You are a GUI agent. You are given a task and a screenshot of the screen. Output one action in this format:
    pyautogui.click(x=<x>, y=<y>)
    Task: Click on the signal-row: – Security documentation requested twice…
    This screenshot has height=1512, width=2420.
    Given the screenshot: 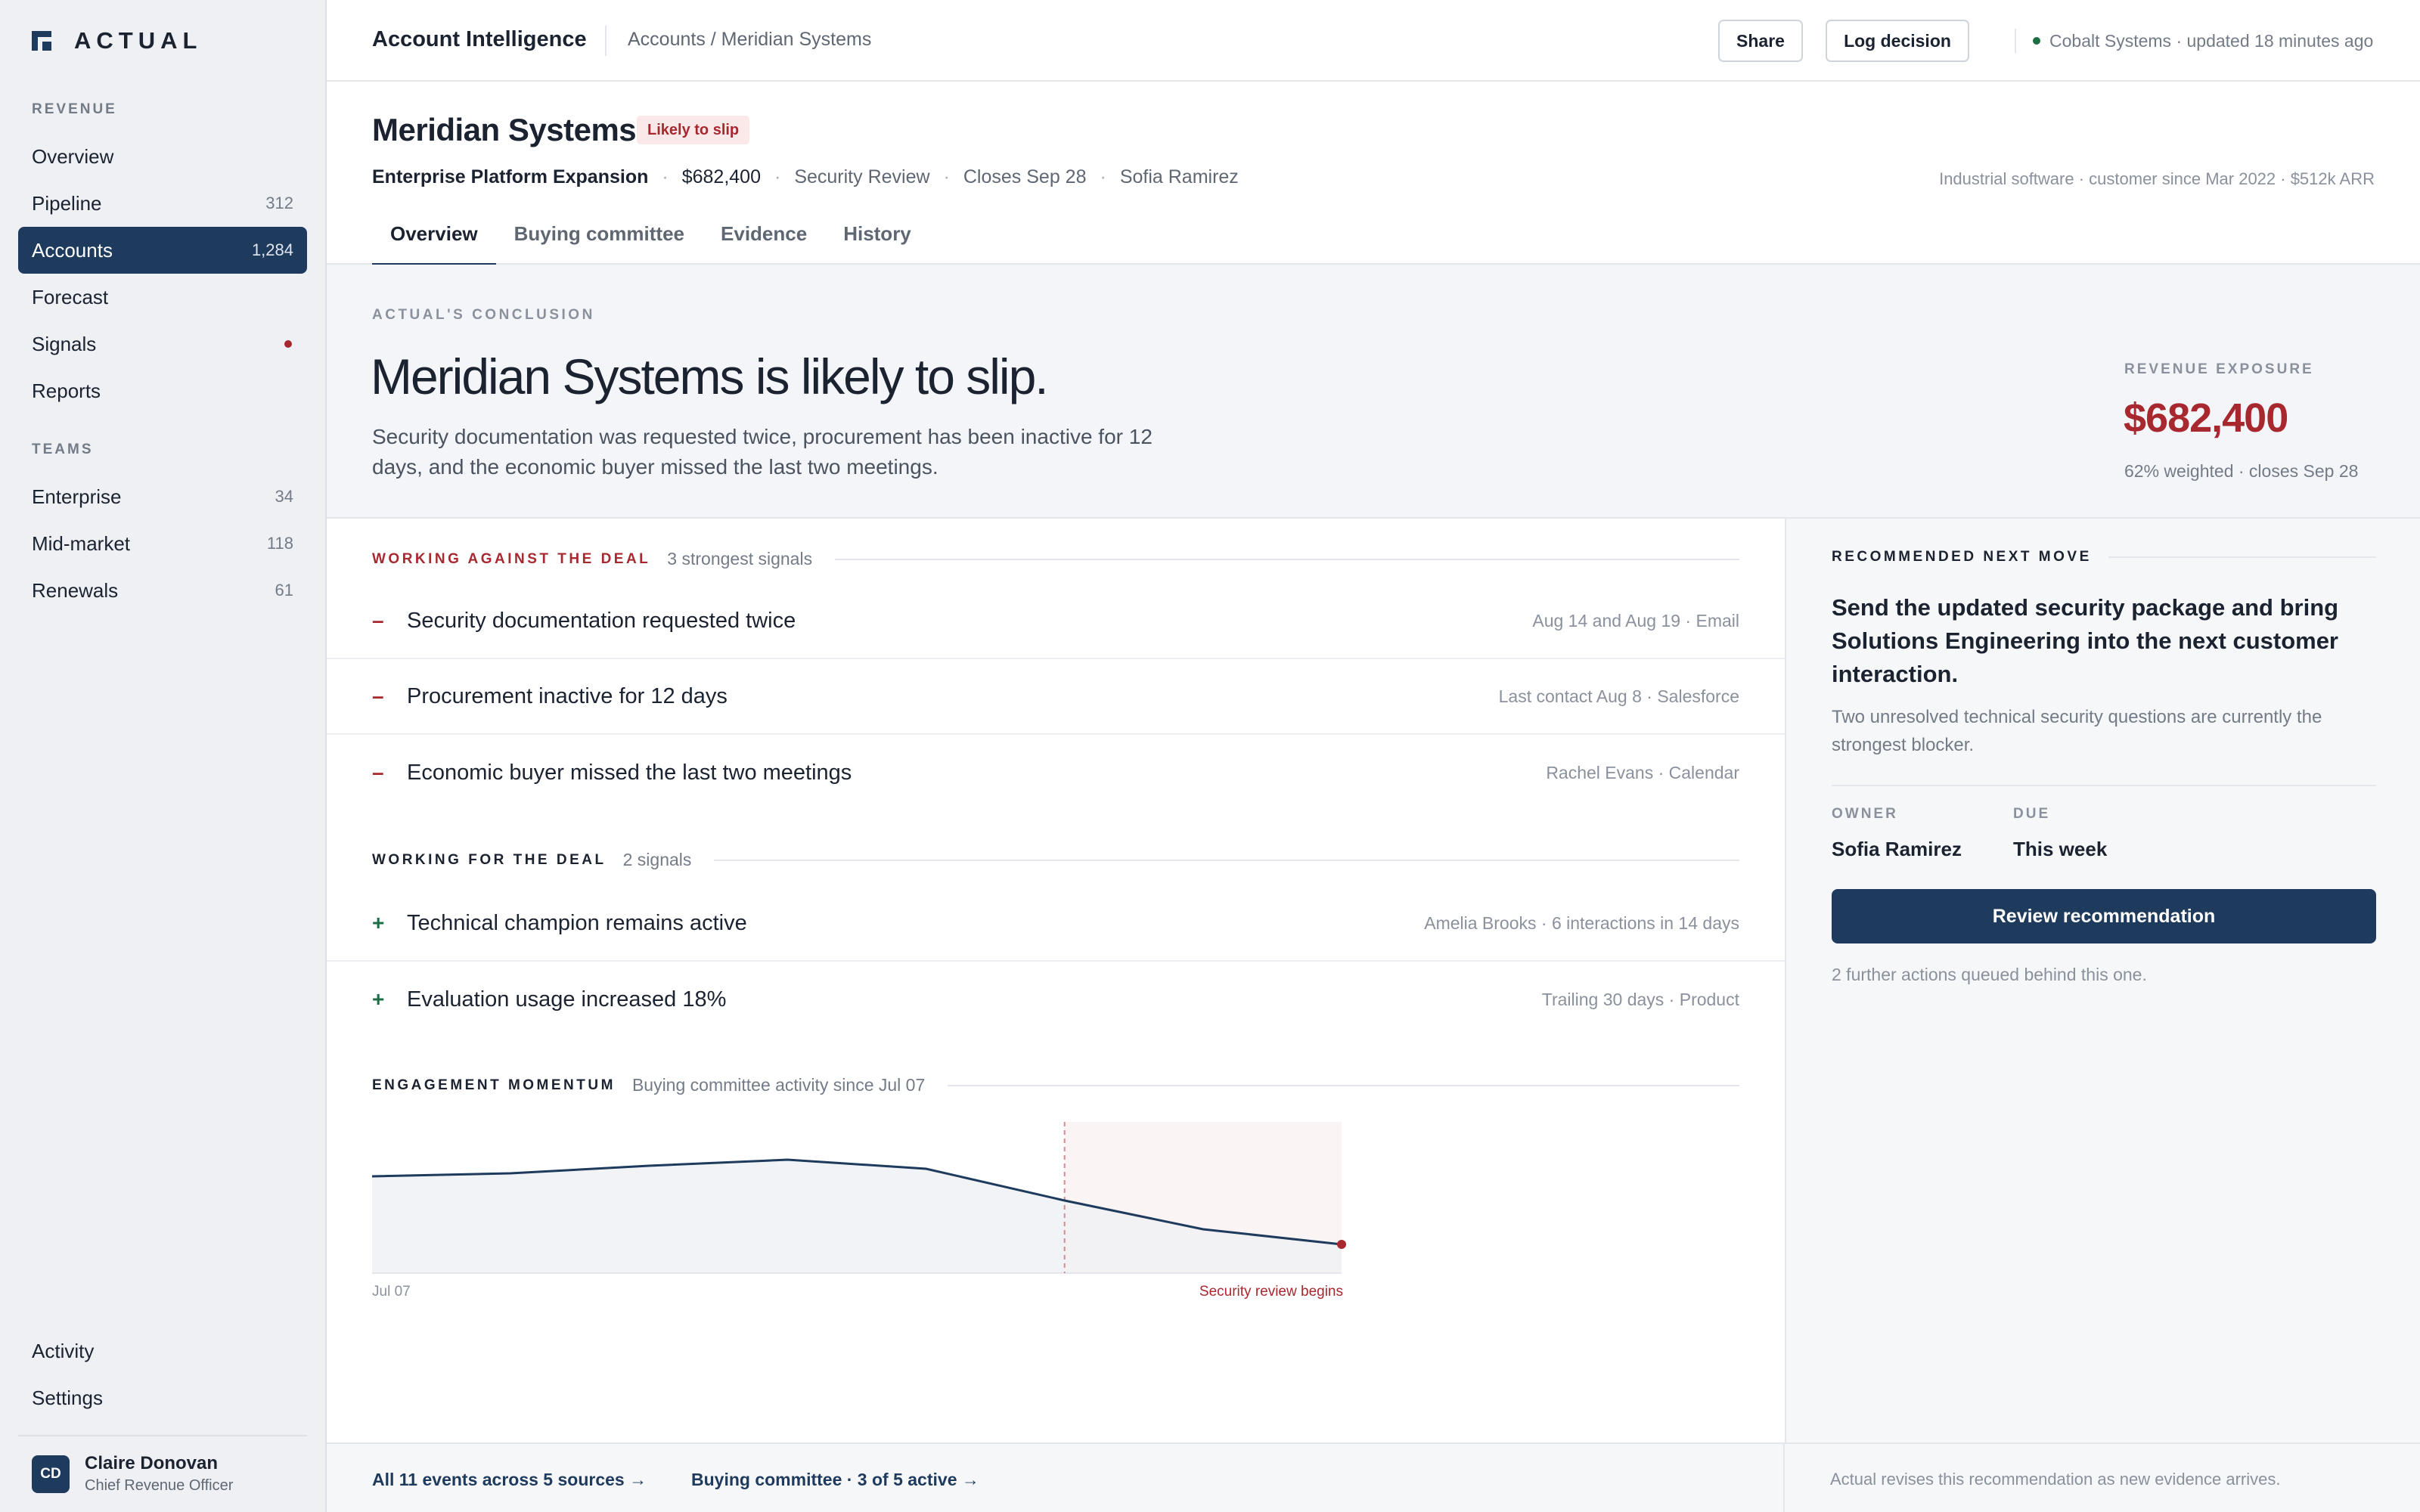 What is the action you would take?
    pyautogui.click(x=1056, y=621)
    